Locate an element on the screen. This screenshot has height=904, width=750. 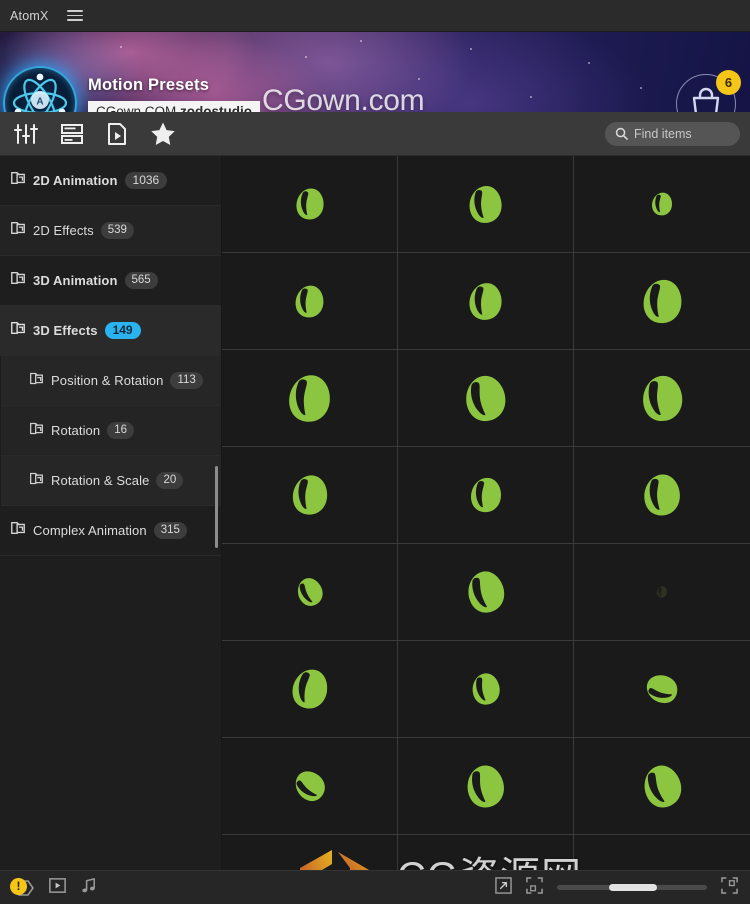
toolbar: Find items is located at coordinates (375, 134).